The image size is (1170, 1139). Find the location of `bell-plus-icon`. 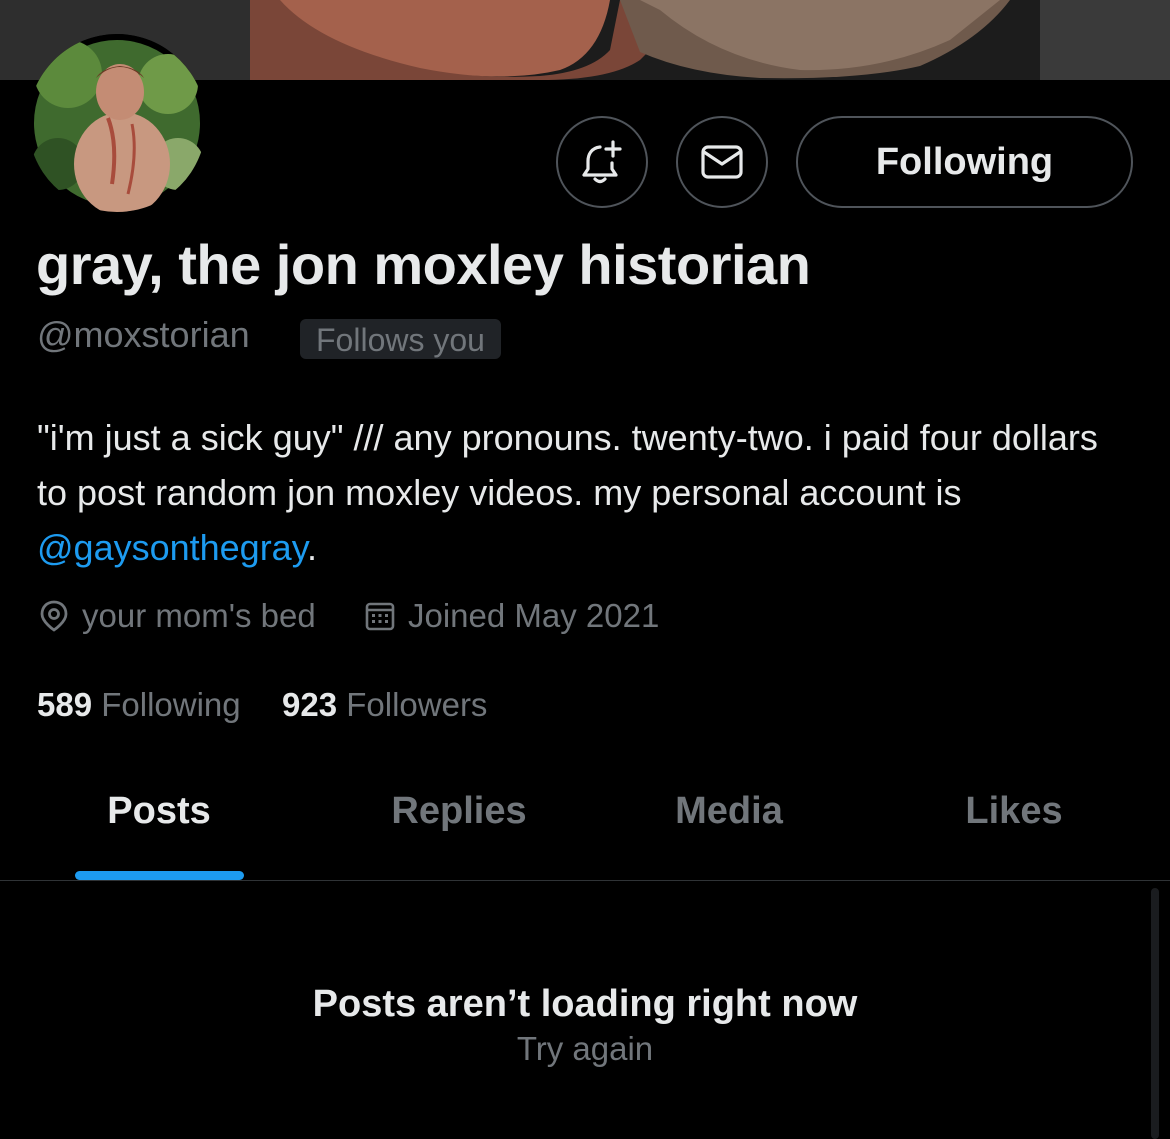

bell-plus-icon is located at coordinates (602, 162).